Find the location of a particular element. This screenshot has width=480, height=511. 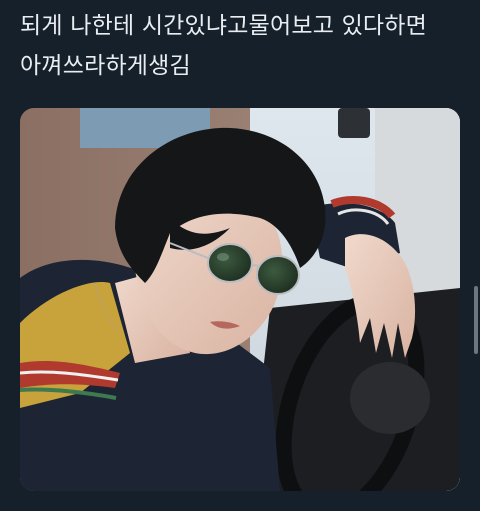

tweet-text-line-1: 되게 나한테 시간있냐고물어보고 있다하면 is located at coordinates (224, 26).